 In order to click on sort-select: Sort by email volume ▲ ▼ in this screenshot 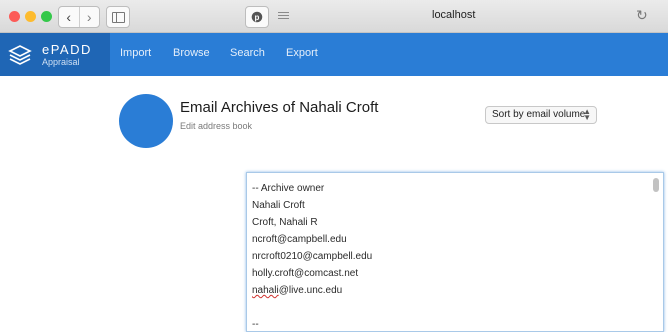, I will do `click(541, 115)`.